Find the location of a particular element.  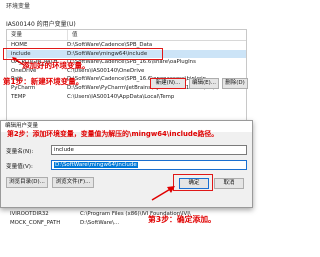

col-variable: 变量 is located at coordinates (37, 35).